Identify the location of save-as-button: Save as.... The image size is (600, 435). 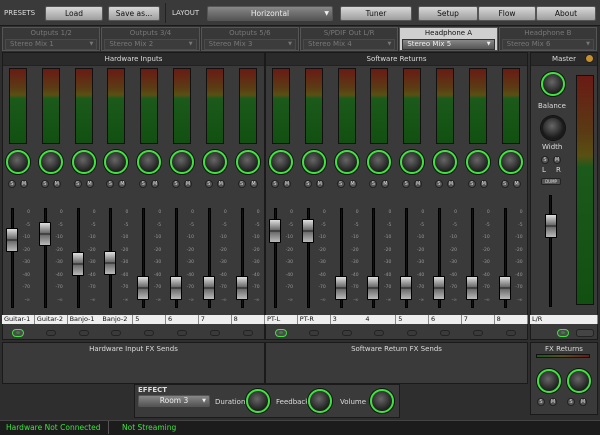
(134, 13).